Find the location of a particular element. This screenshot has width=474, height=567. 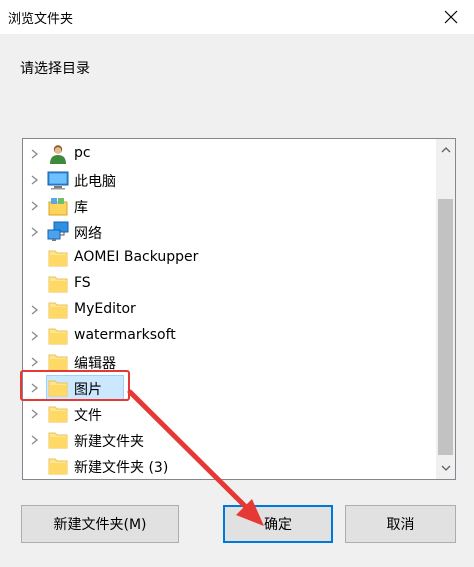

tree-item: 文件 is located at coordinates (230, 414).